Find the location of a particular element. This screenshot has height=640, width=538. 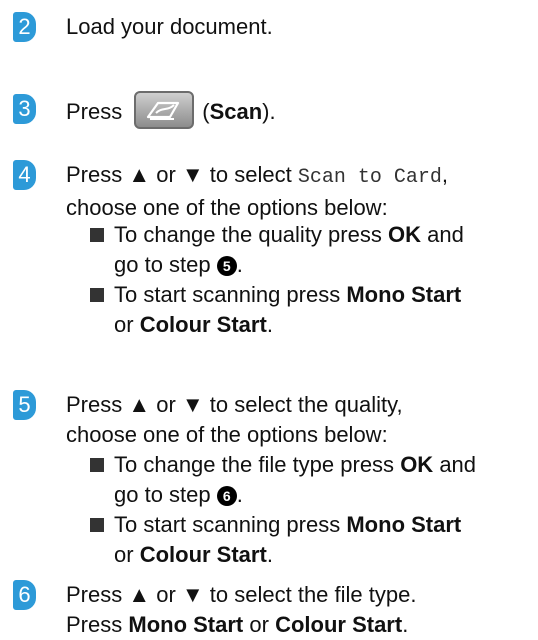

scan-button-icon is located at coordinates (164, 110).